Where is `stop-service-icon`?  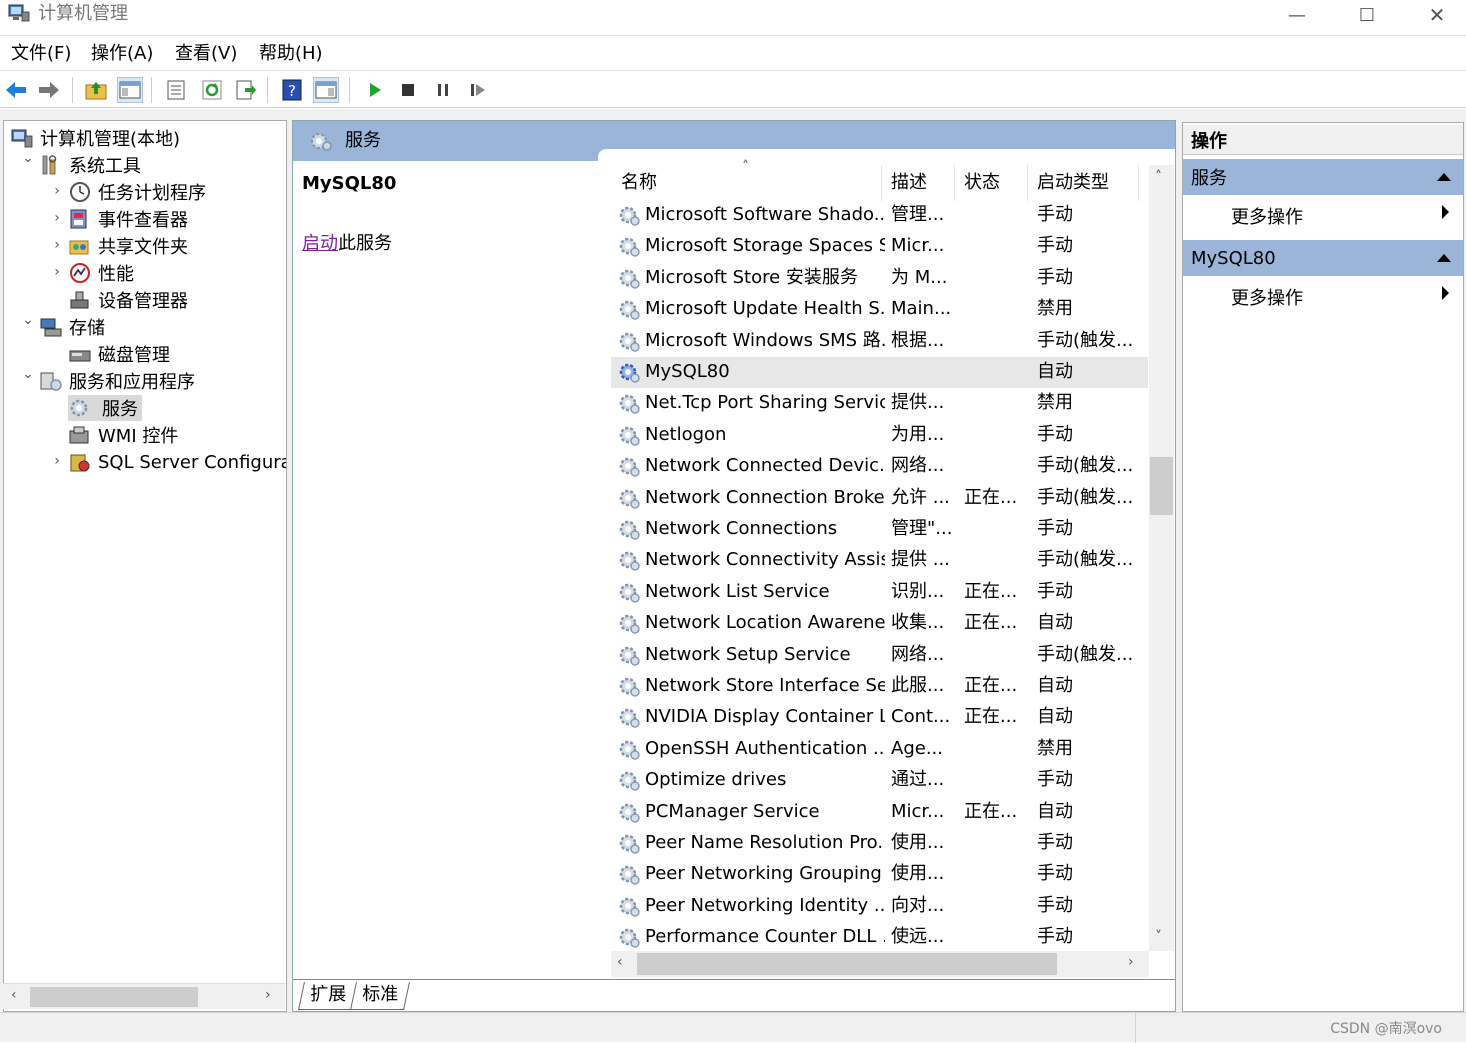 stop-service-icon is located at coordinates (408, 90).